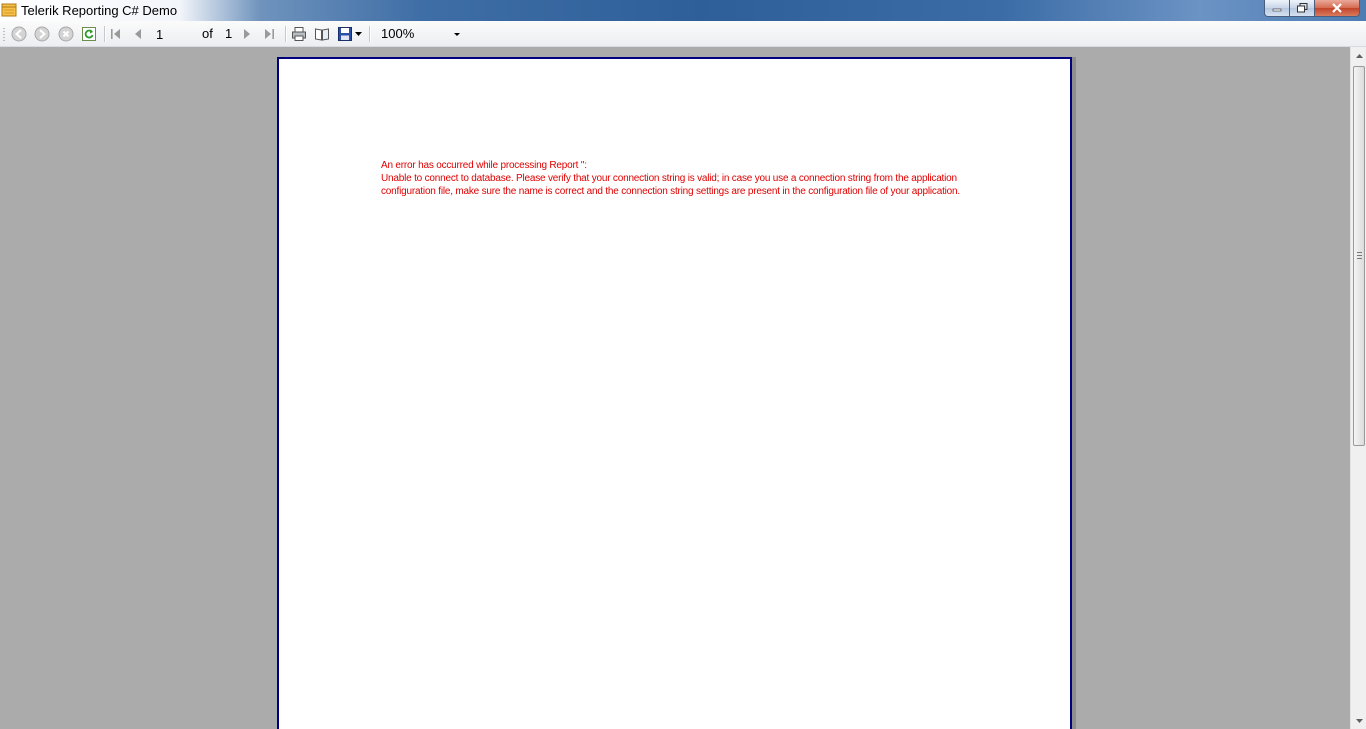  Describe the element at coordinates (683, 34) in the screenshot. I see `report-viewer-toolbar: of 1` at that location.